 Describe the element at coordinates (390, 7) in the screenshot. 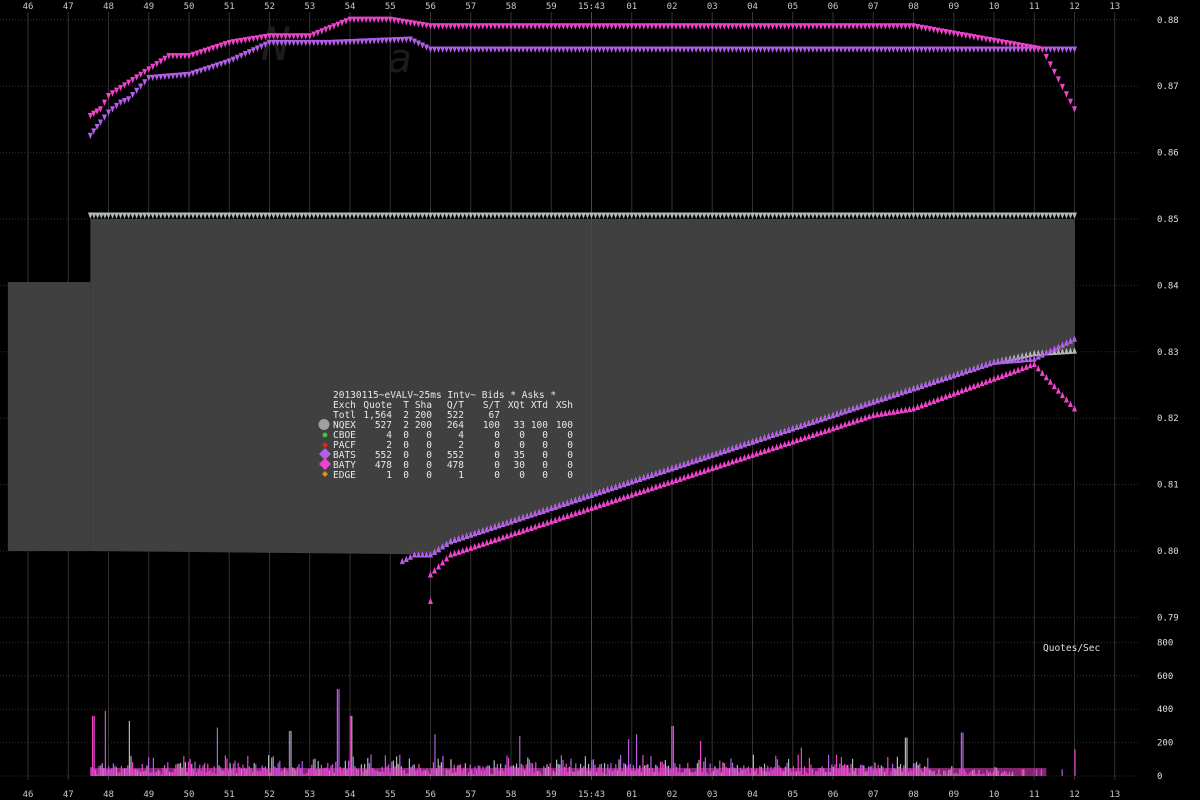

I see `x-tick-label-top: 55` at that location.